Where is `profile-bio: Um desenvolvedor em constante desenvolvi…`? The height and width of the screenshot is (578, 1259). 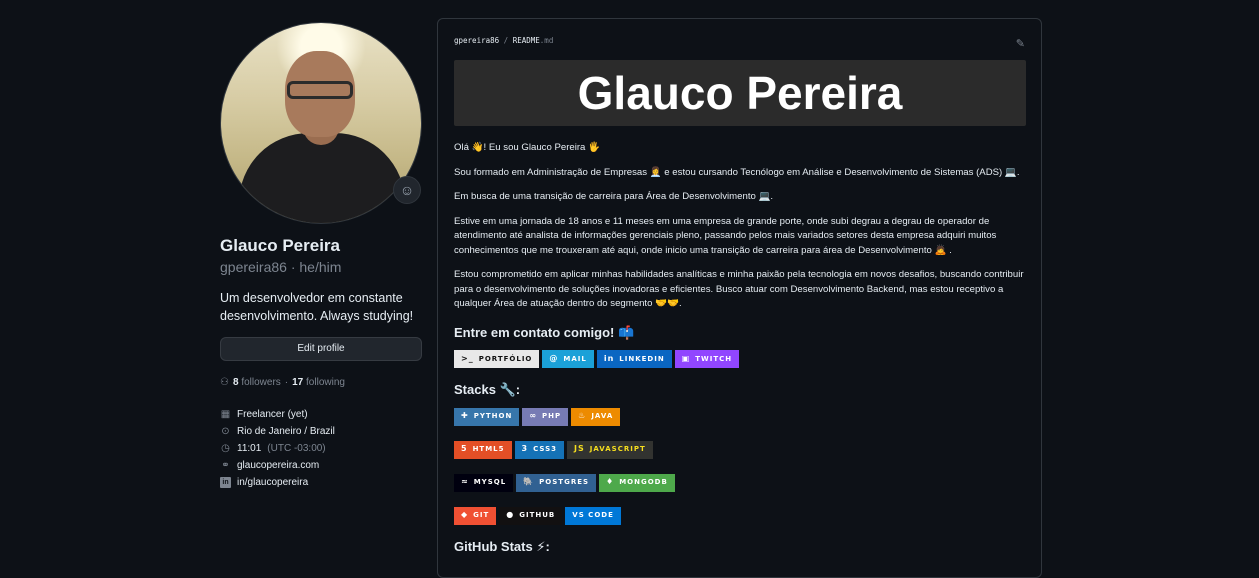
profile-bio: Um desenvolvedor em constante desenvolvi… is located at coordinates (317, 307).